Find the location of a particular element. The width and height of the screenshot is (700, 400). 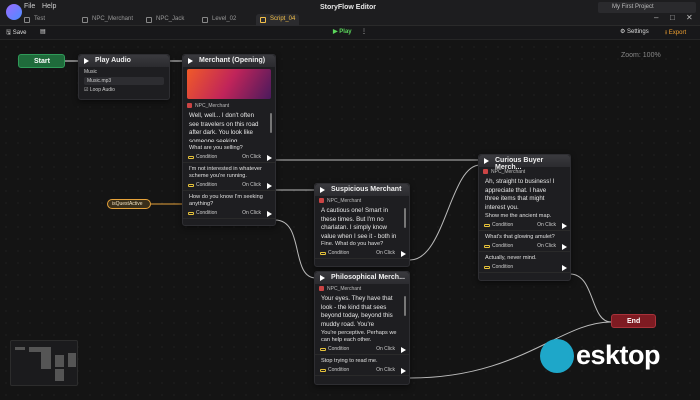

start-label: Start is located at coordinates (42, 61).